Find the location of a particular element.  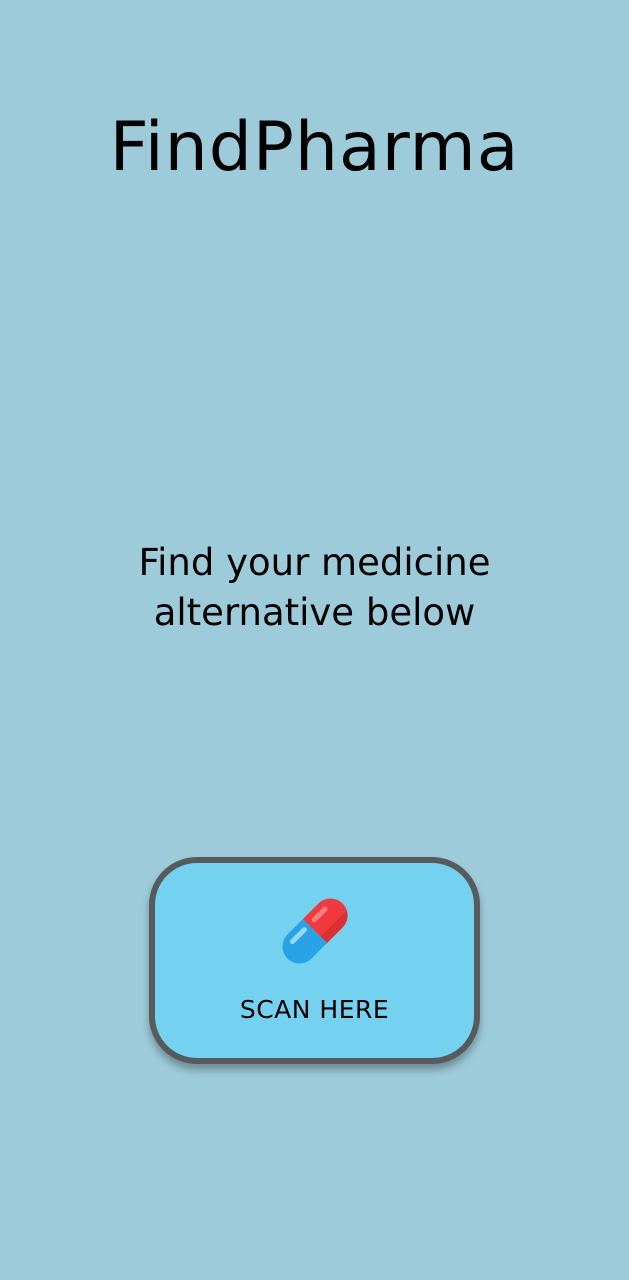

scan-button: SCAN HERE is located at coordinates (314, 960).